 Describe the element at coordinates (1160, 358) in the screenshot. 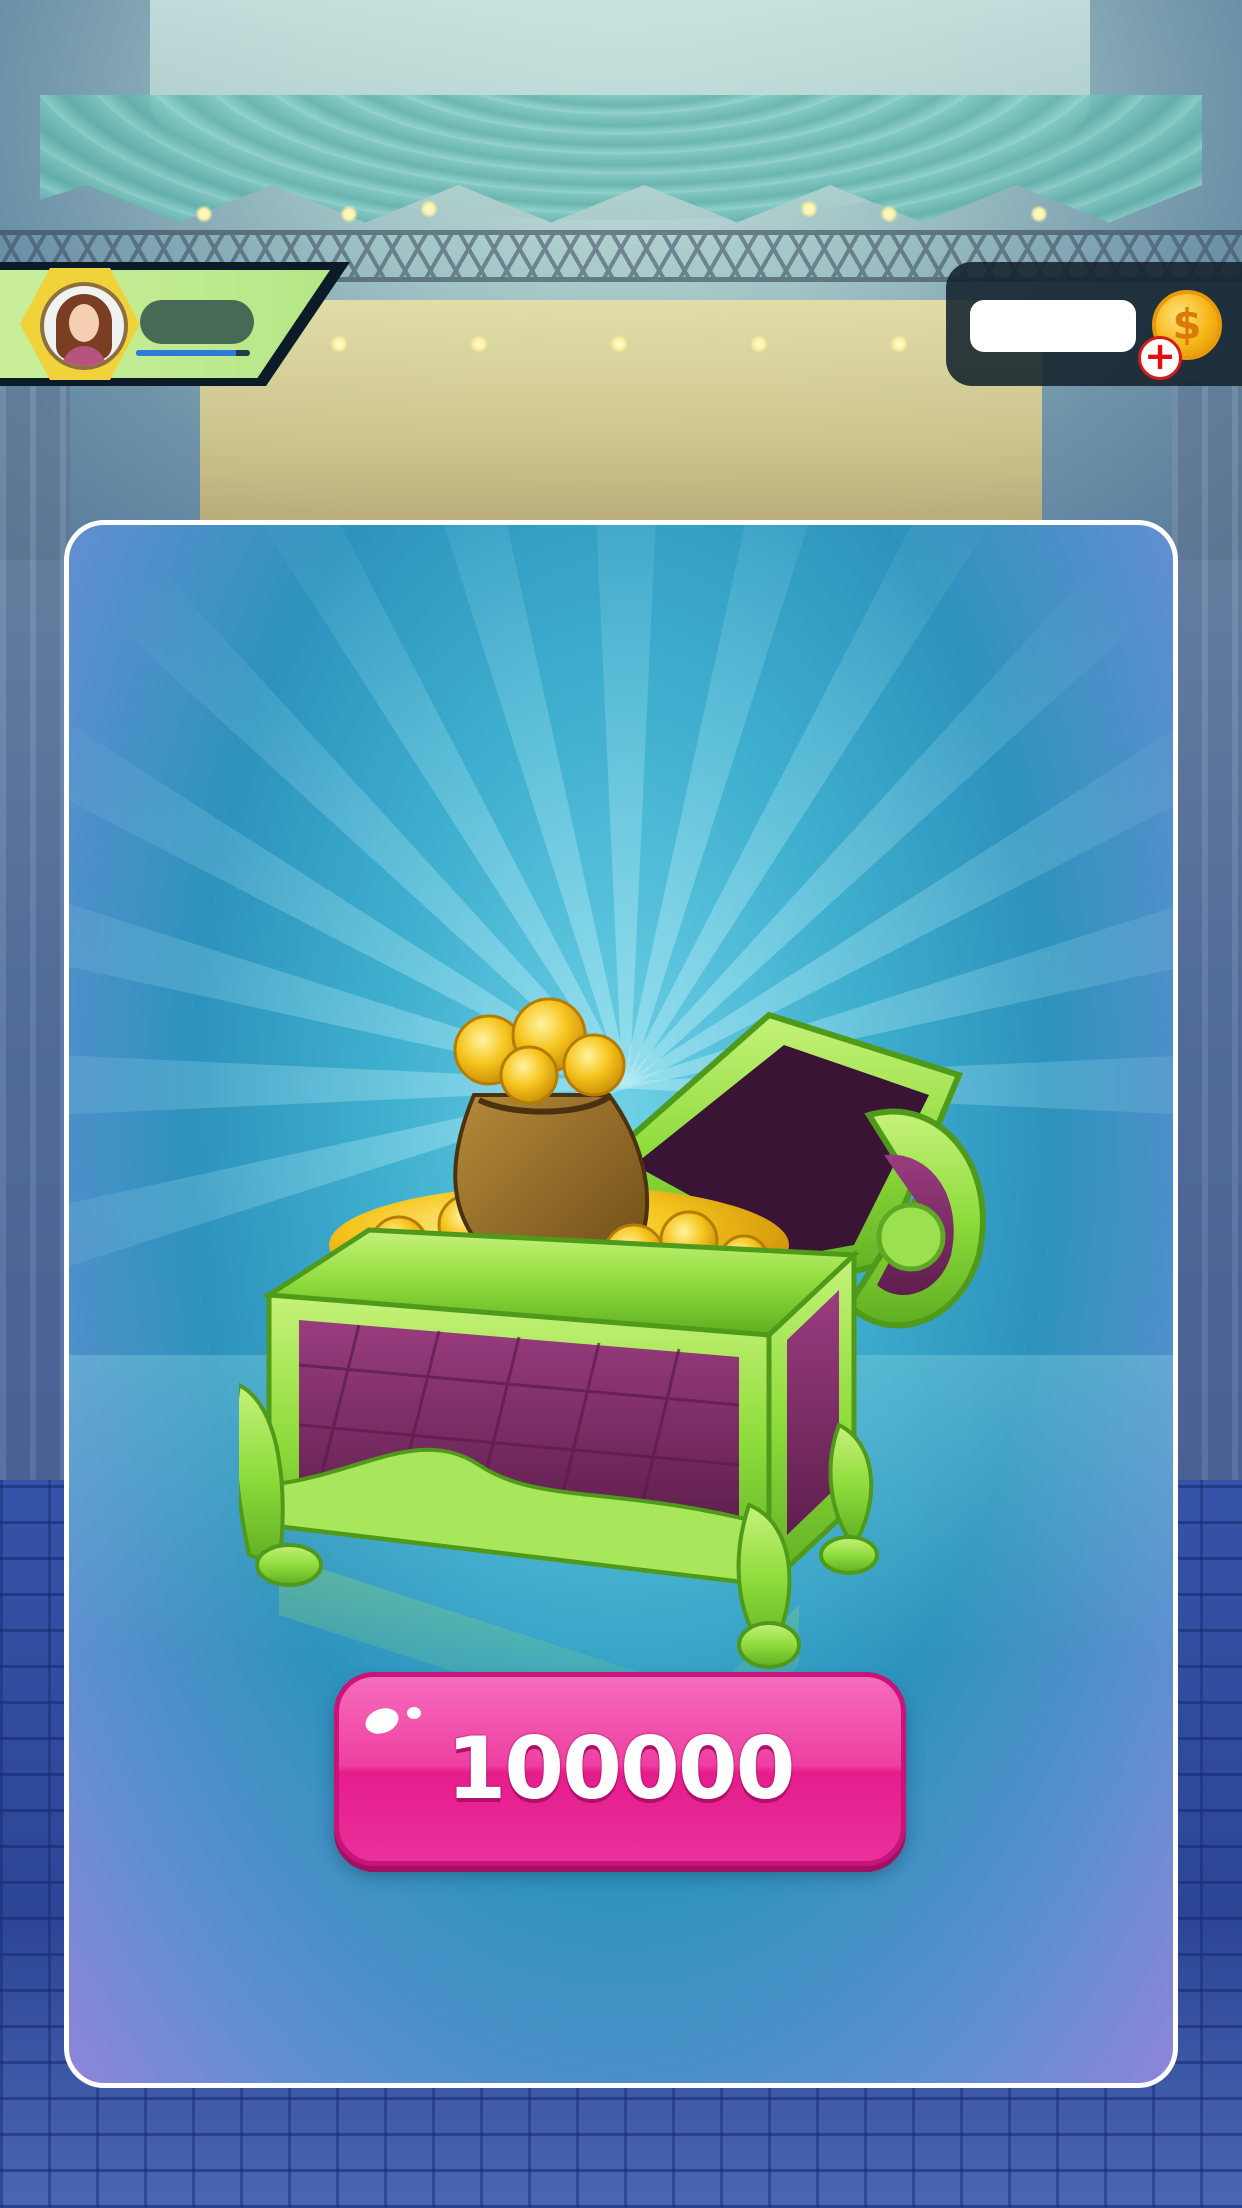

I see `add-coins-button: +` at that location.